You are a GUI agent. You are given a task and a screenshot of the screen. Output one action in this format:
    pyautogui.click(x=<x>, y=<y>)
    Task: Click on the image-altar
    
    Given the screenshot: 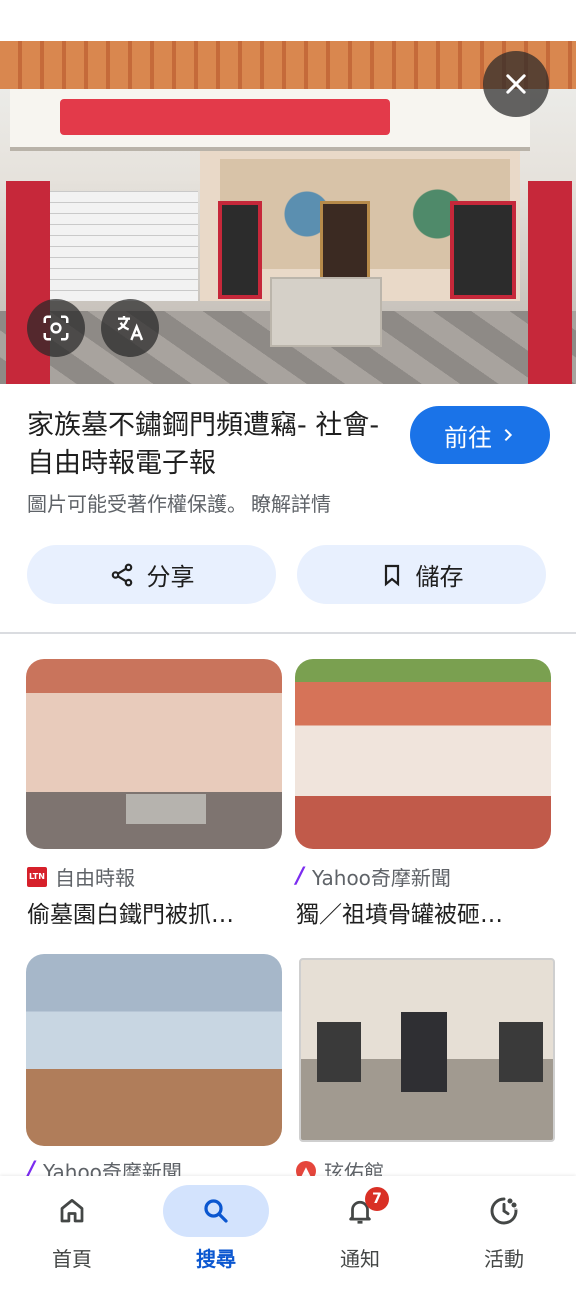 What is the action you would take?
    pyautogui.click(x=326, y=312)
    